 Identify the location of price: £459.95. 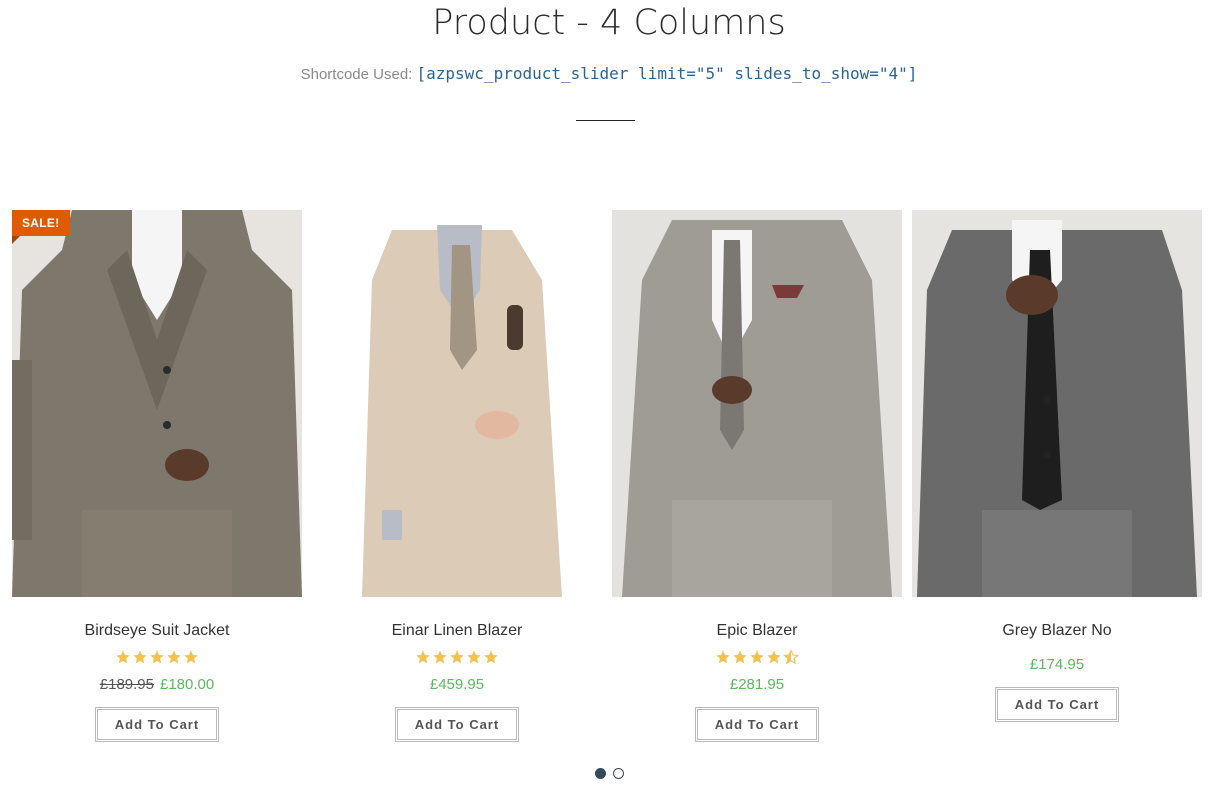
(457, 685).